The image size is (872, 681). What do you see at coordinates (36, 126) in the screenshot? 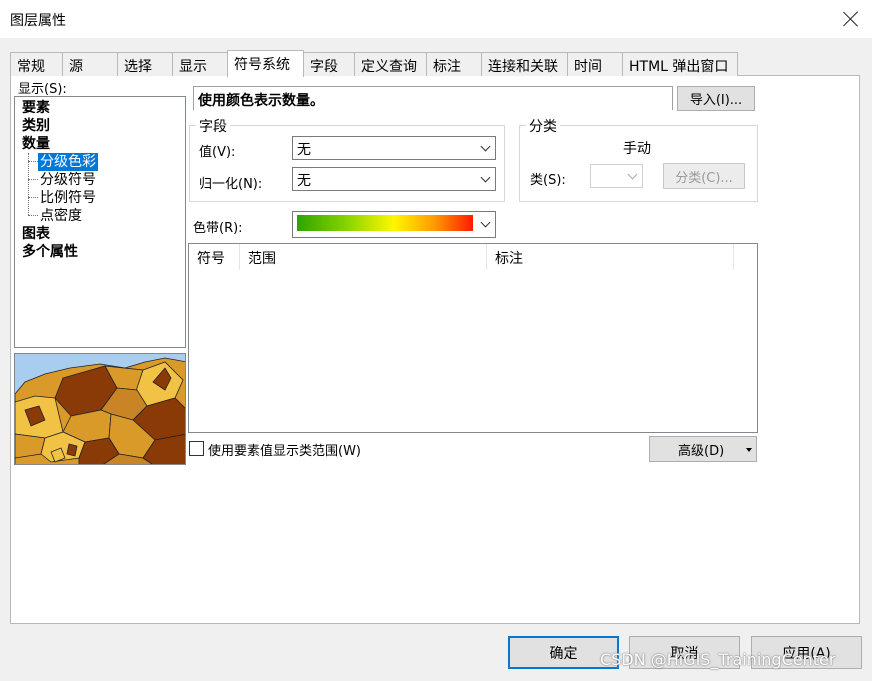
I see `tree-item-categories: 类别` at bounding box center [36, 126].